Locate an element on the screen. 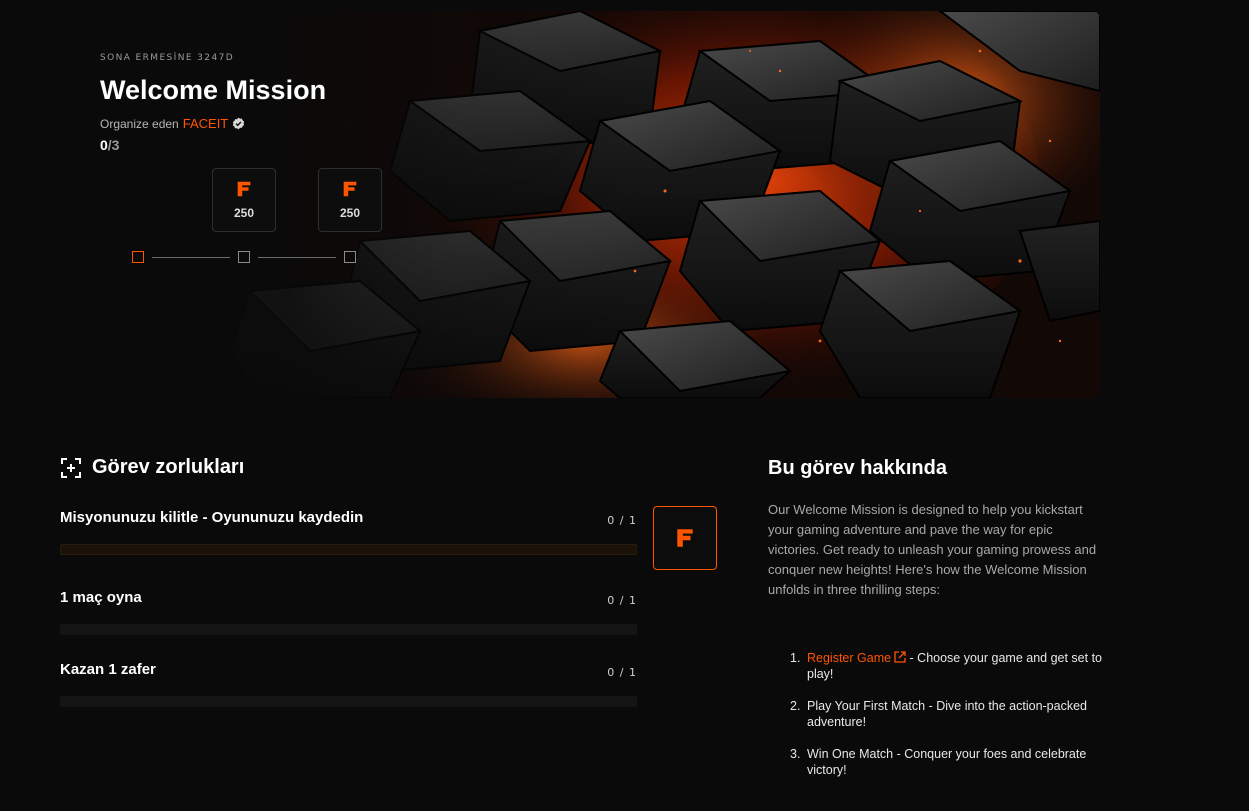 Image resolution: width=1249 pixels, height=811 pixels. challenge-item: 1 maç oyna 0 / 1 is located at coordinates (348, 613).